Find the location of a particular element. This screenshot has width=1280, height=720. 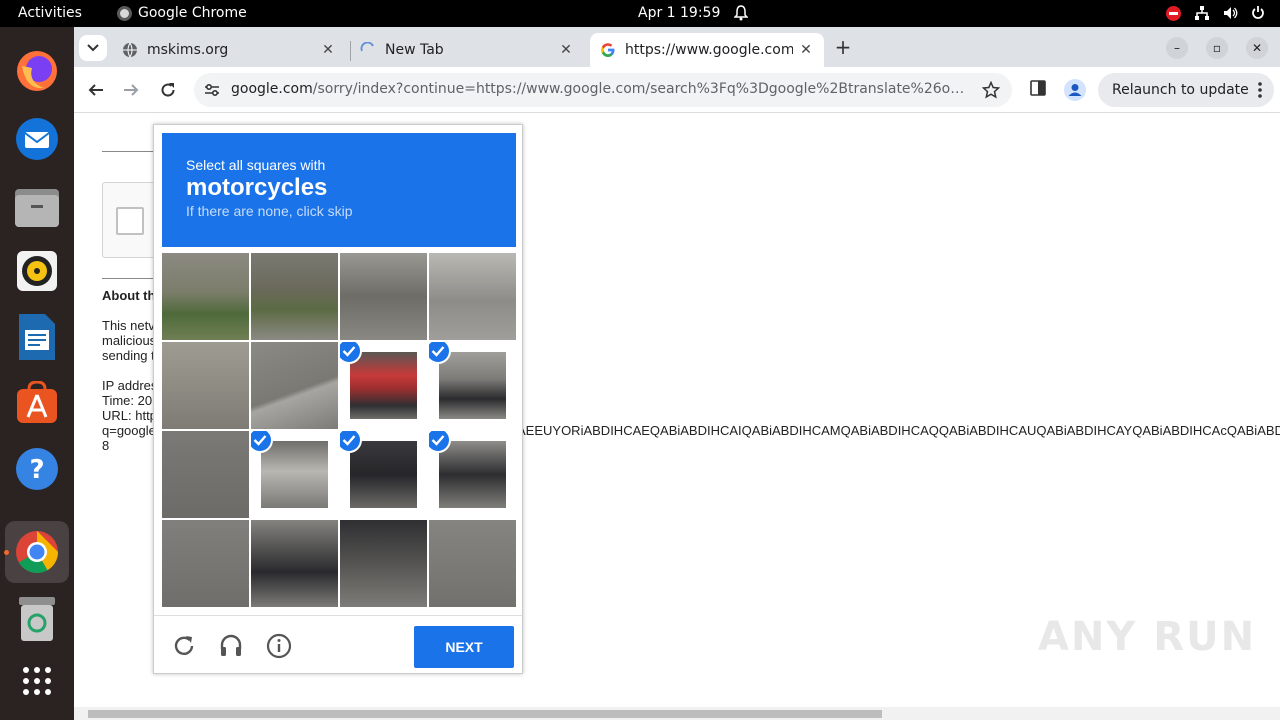

about-heading: About th is located at coordinates (129, 295).